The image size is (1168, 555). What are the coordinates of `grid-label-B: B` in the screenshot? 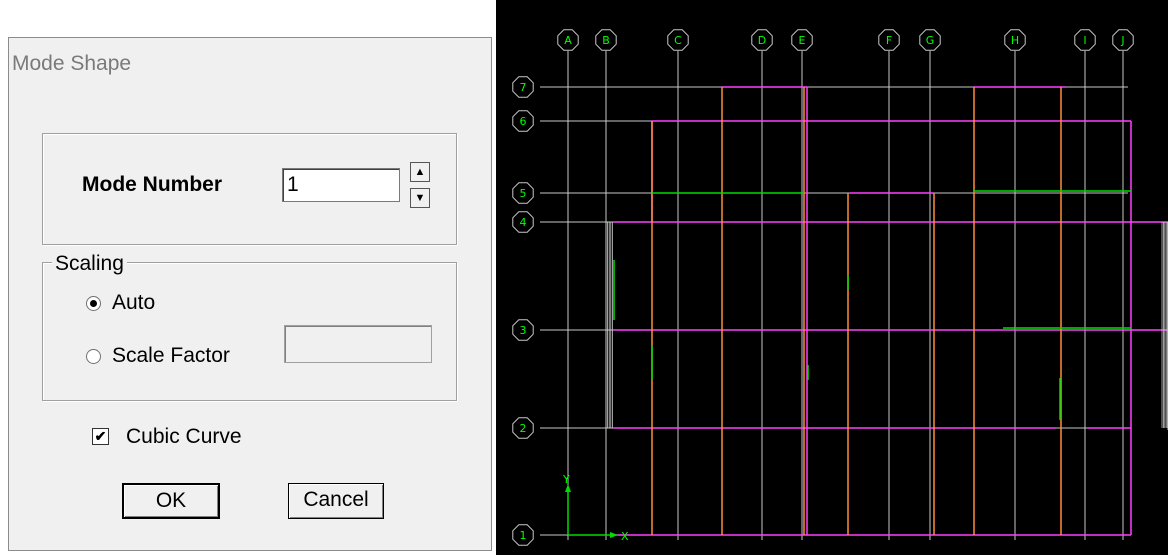 It's located at (606, 40).